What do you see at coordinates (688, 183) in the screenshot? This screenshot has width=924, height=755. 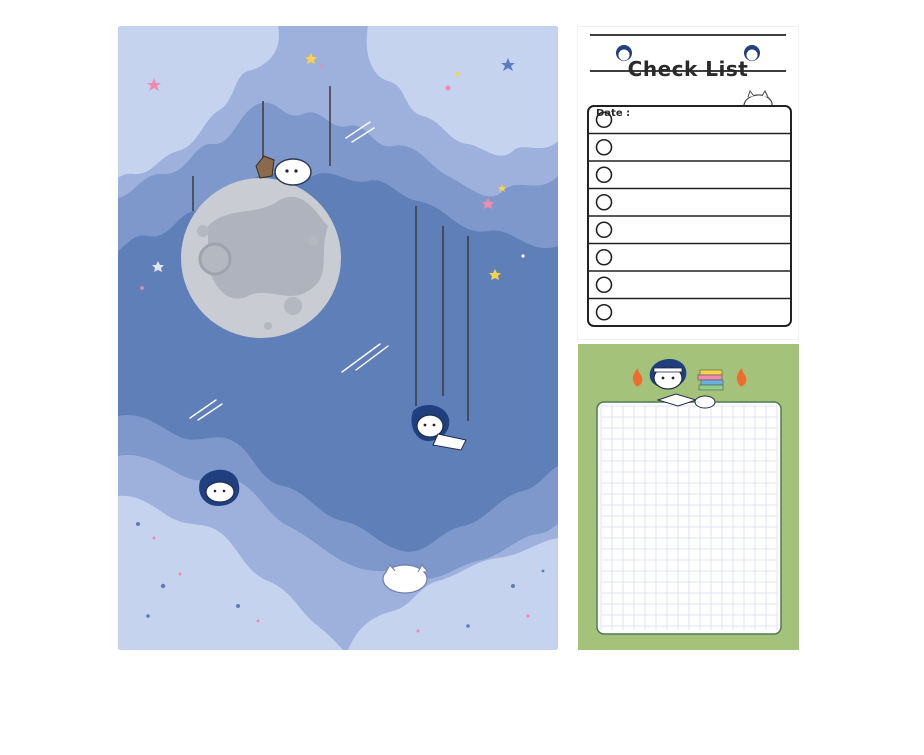 I see `checklist-notepad: Check List Date :` at bounding box center [688, 183].